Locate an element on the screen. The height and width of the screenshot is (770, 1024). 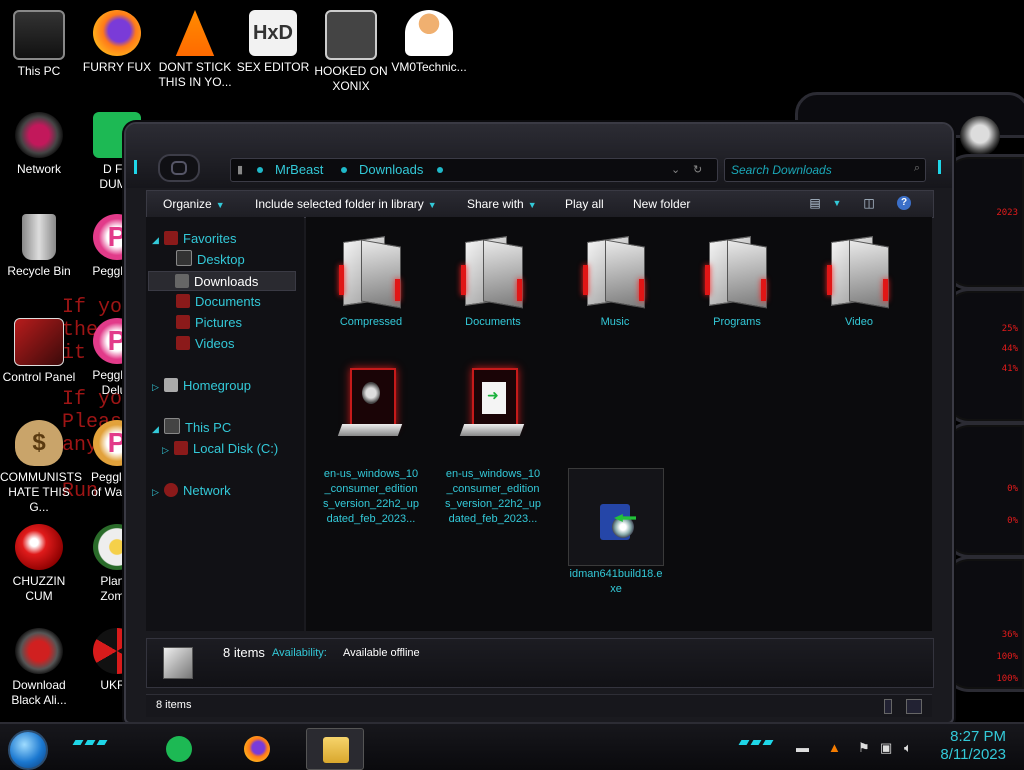
action-center-flag-icon: ⚑ is located at coordinates (864, 748).